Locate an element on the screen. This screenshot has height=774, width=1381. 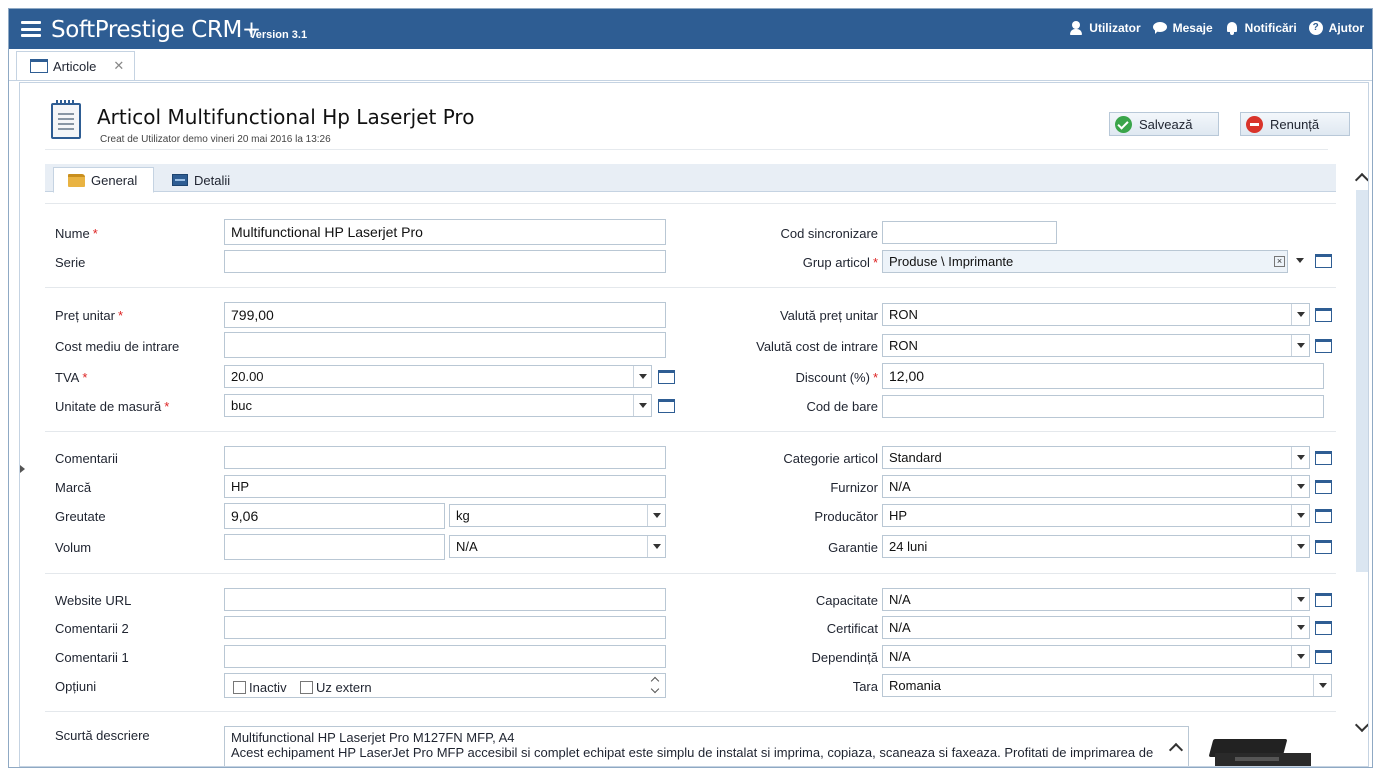
volum-unit-select: N/A is located at coordinates (557, 546).